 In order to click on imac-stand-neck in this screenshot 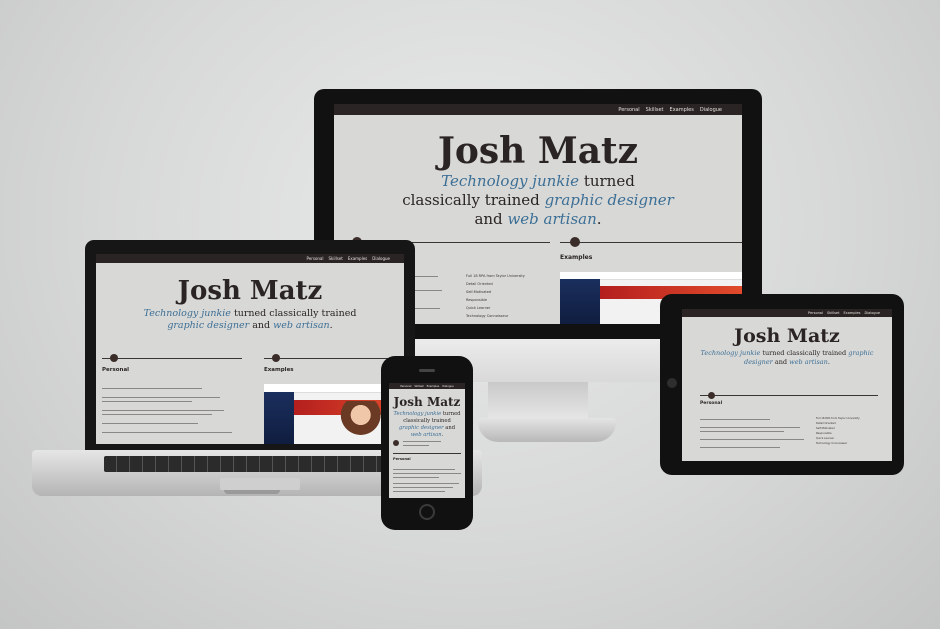, I will do `click(538, 402)`.